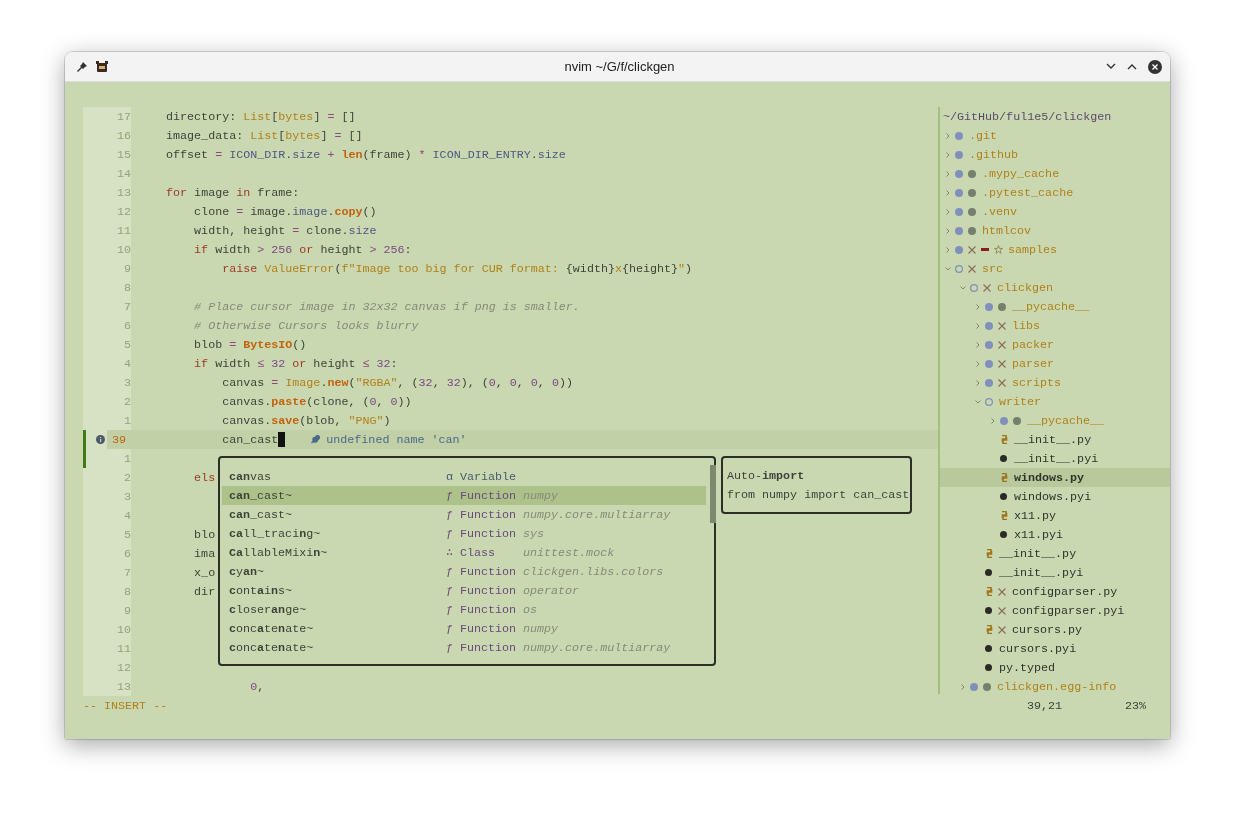  Describe the element at coordinates (316, 401) in the screenshot. I see `code-line: canvas.paste(clone, (0, 0))` at that location.